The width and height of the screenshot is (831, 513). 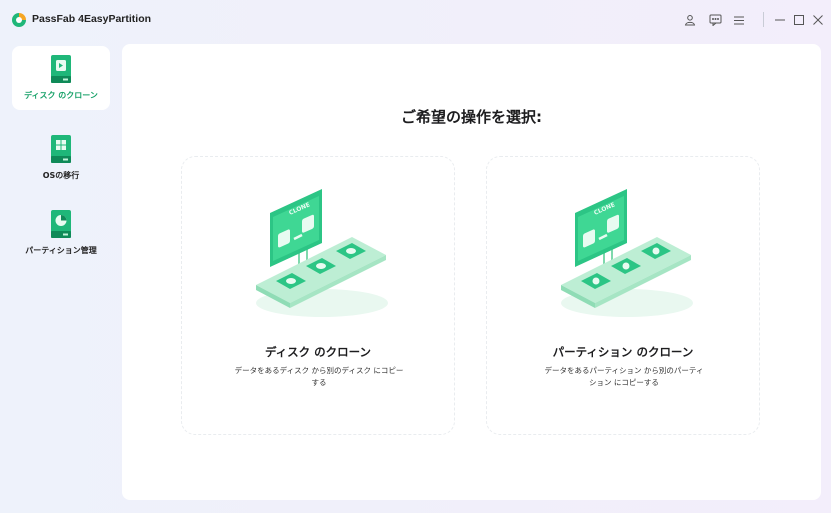 What do you see at coordinates (624, 377) in the screenshot?
I see `card-description: データをあるパーティション から別のパーティ ション にコピーする` at bounding box center [624, 377].